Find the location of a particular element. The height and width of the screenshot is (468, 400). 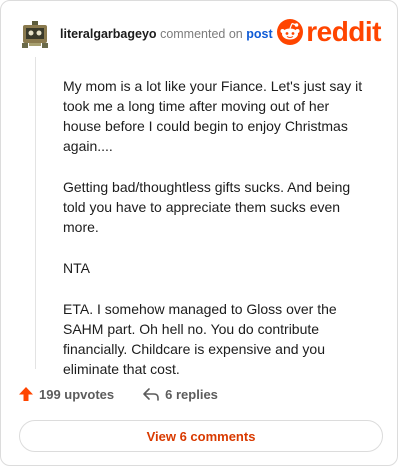

post-link: post is located at coordinates (259, 34).